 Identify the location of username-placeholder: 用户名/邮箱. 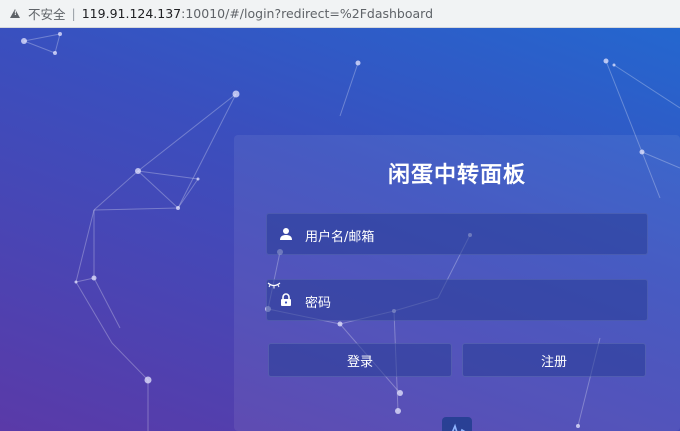
(340, 237).